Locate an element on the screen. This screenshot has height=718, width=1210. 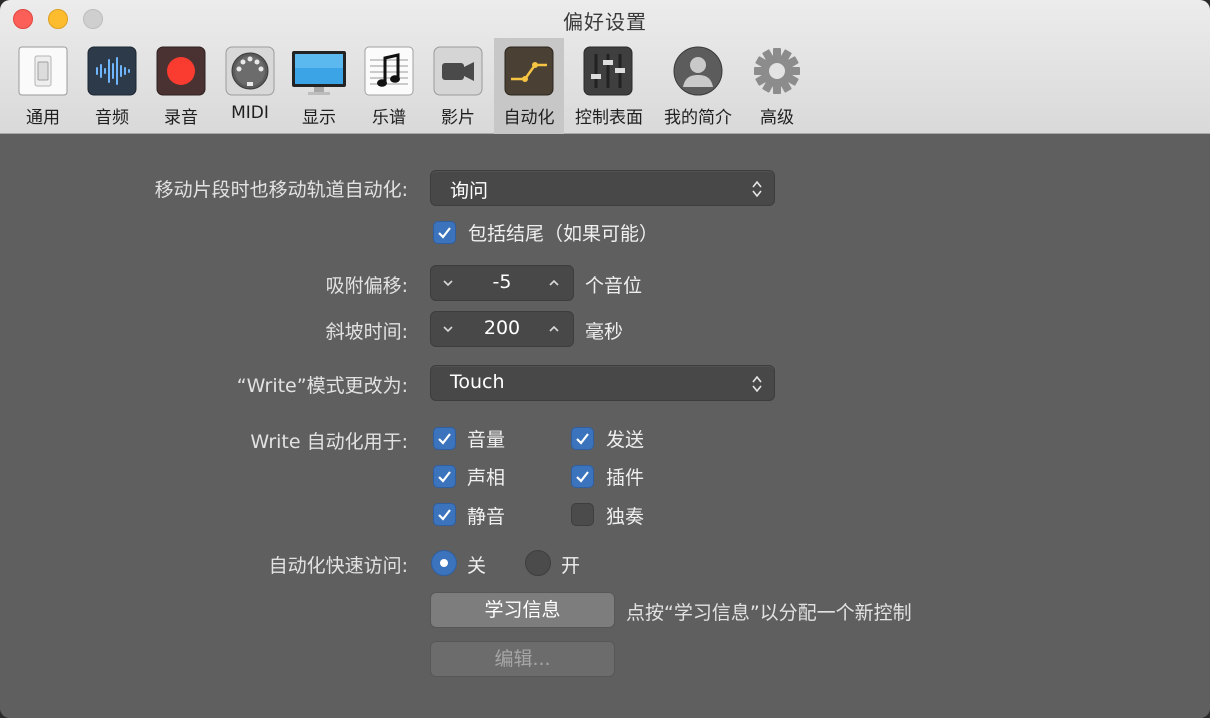
snap-offset-stepper: -5 is located at coordinates (502, 283).